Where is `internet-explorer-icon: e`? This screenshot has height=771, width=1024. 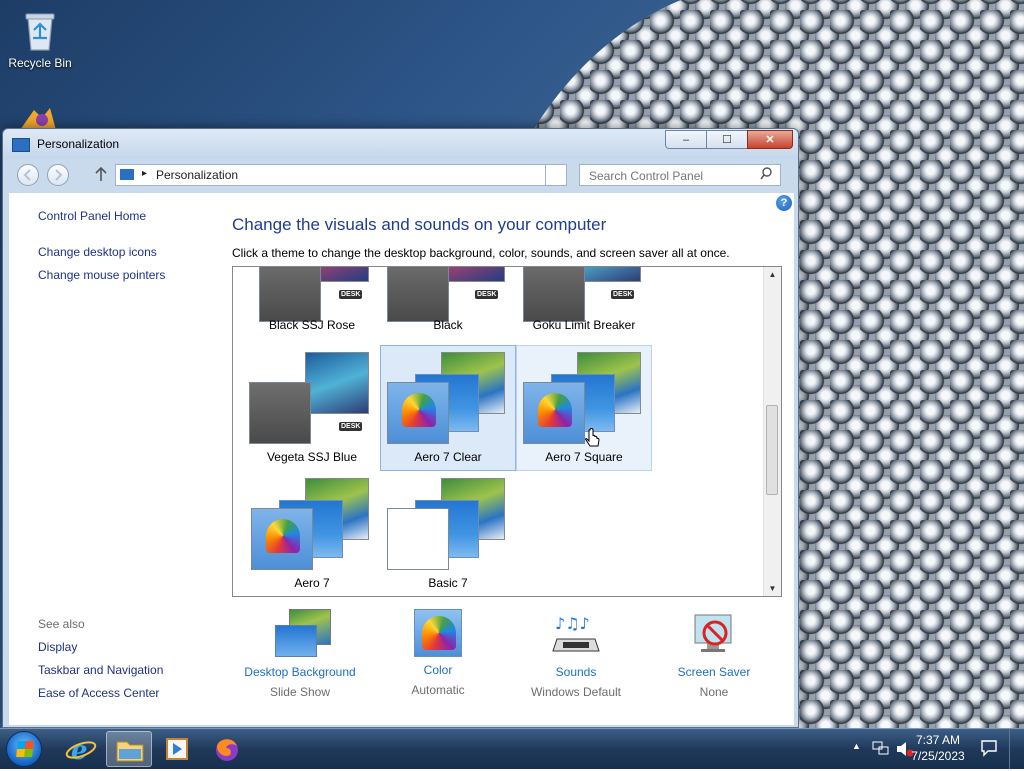
internet-explorer-icon: e is located at coordinates (81, 751).